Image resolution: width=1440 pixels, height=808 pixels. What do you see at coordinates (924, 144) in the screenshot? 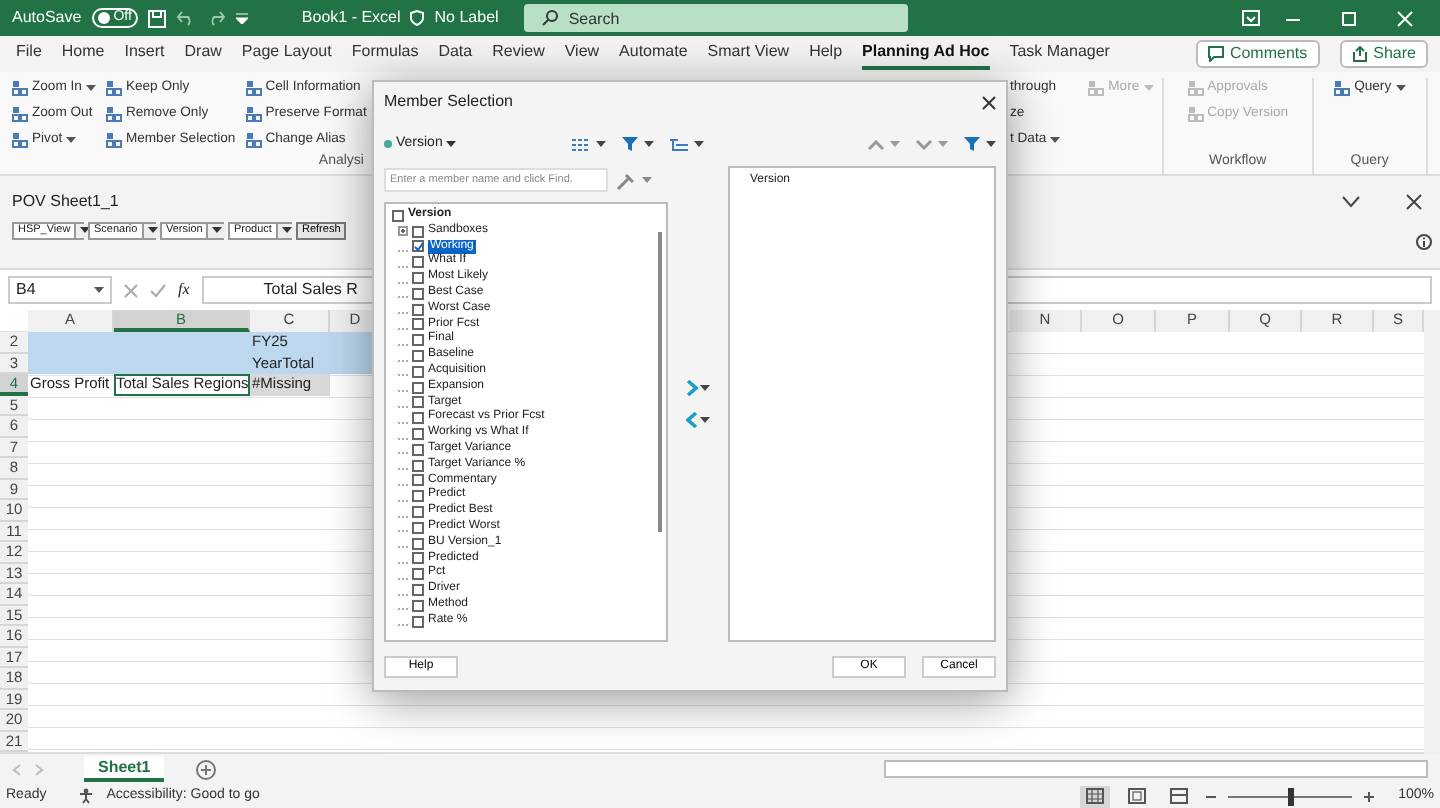
I see `move-down-icon` at bounding box center [924, 144].